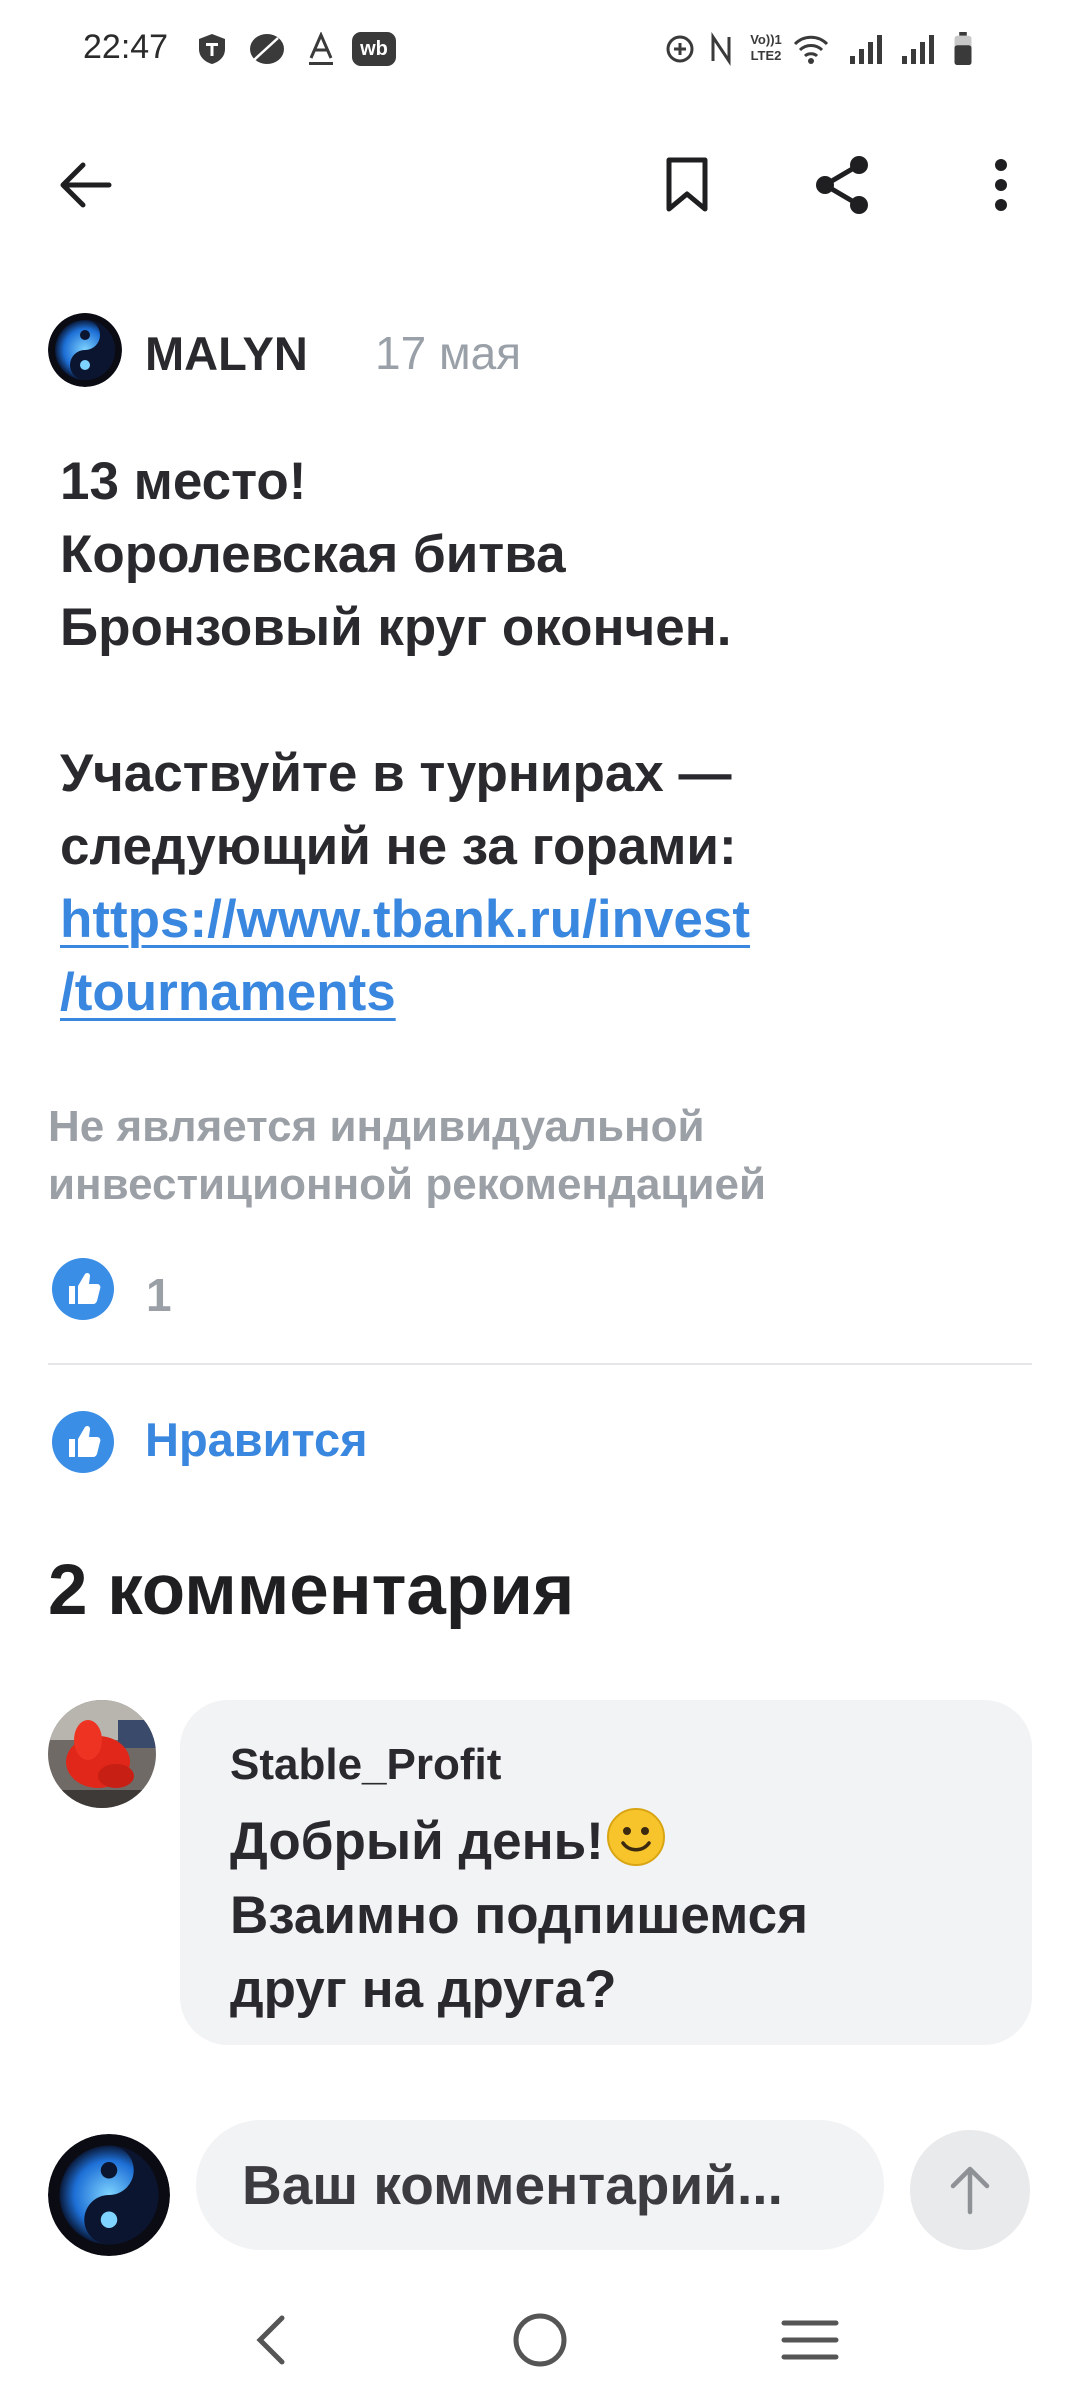  I want to click on font-a-icon, so click(321, 48).